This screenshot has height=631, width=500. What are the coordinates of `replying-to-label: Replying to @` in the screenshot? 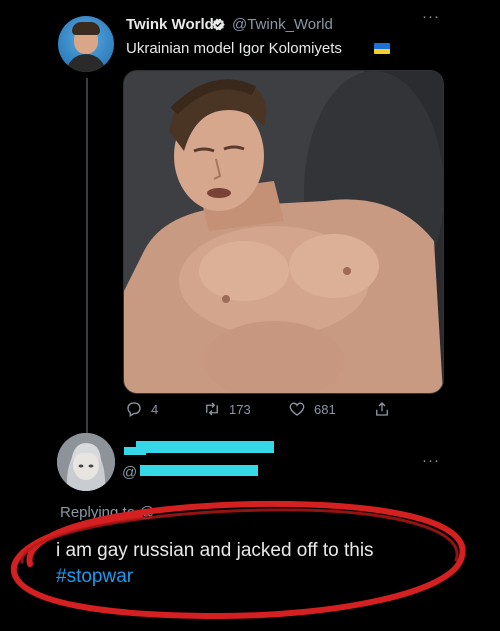 It's located at (107, 512).